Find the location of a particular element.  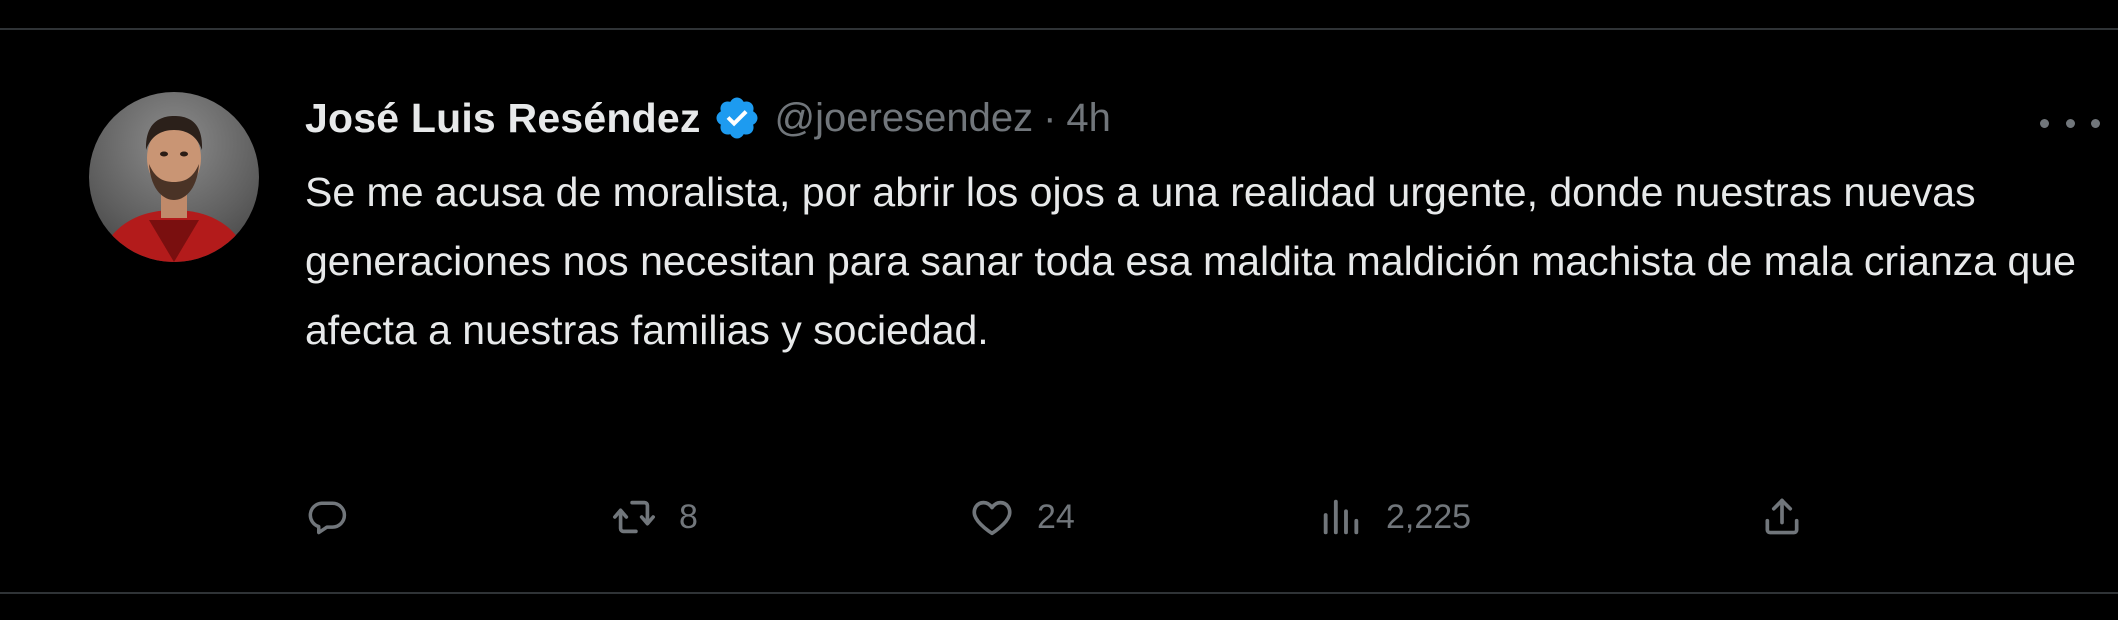

tweet-header: José Luis Reséndez @joeresendez · 4h is located at coordinates (708, 118).